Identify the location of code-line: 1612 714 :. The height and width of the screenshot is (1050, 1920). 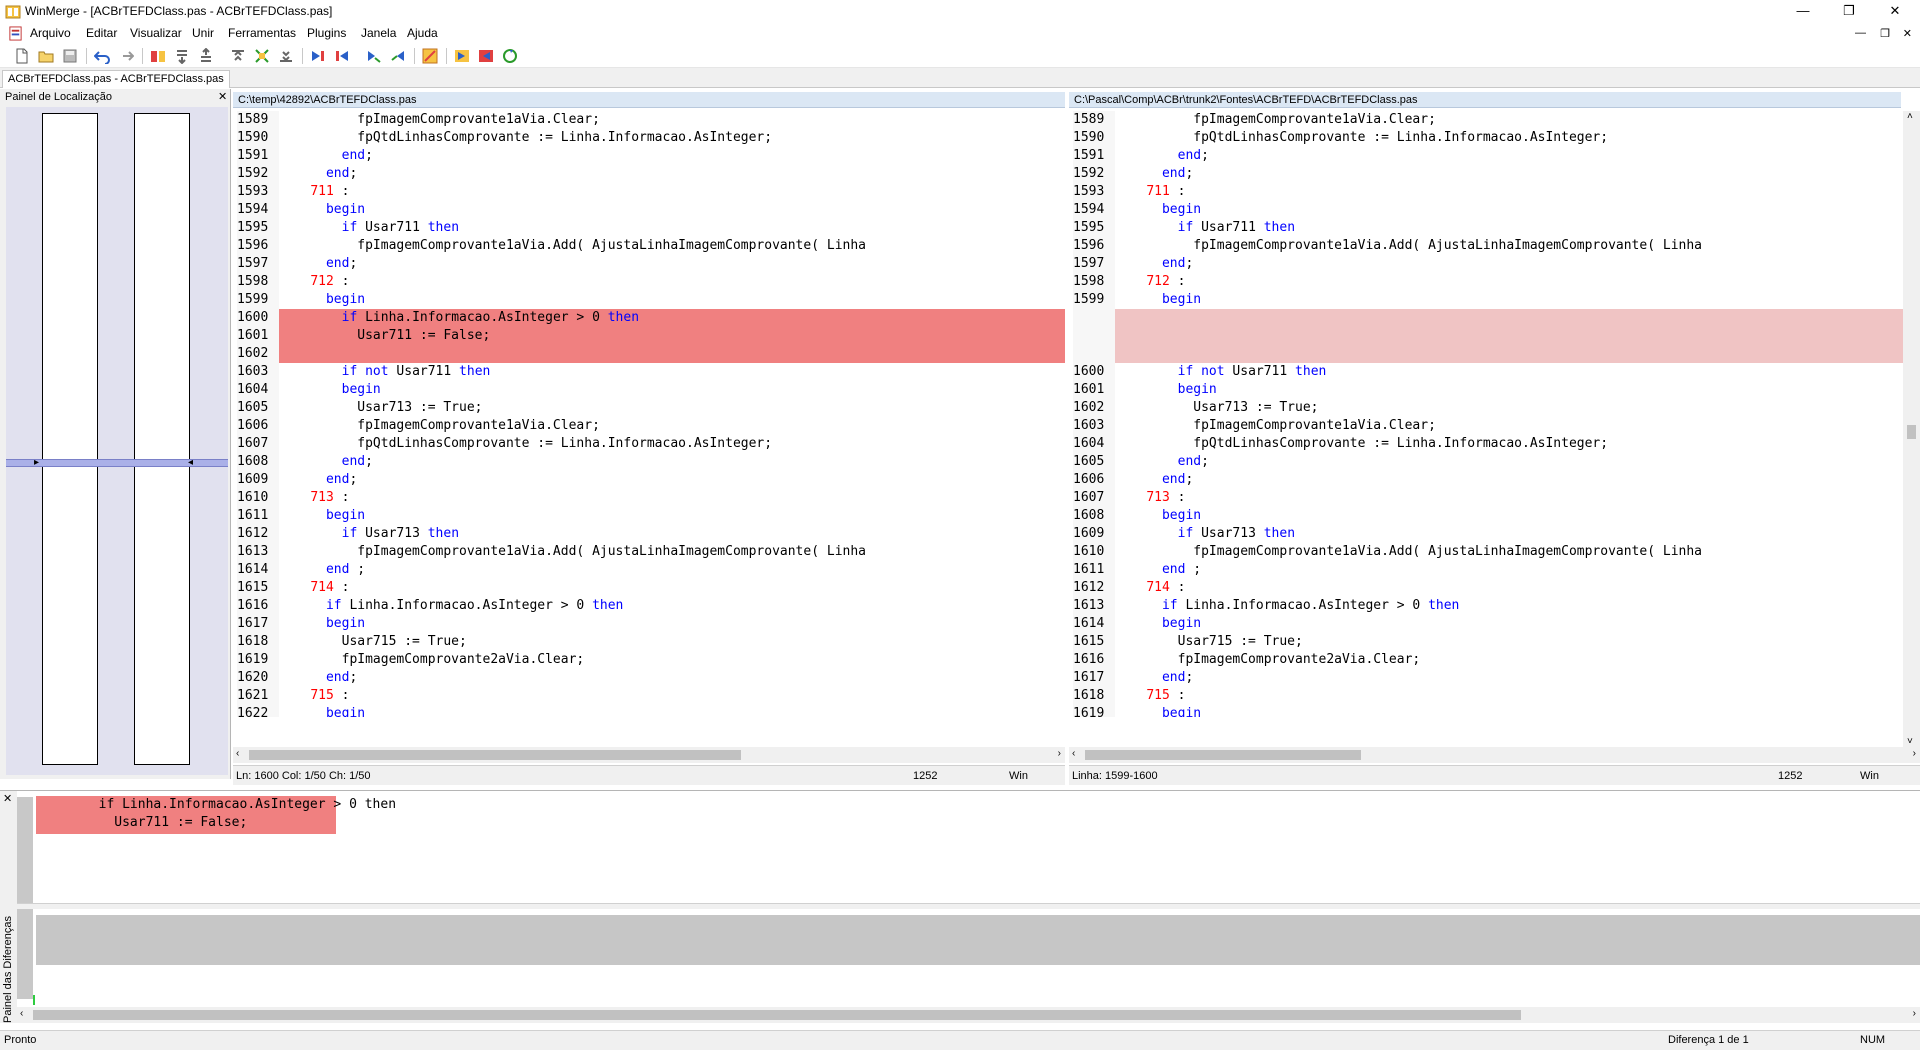
(1486, 588).